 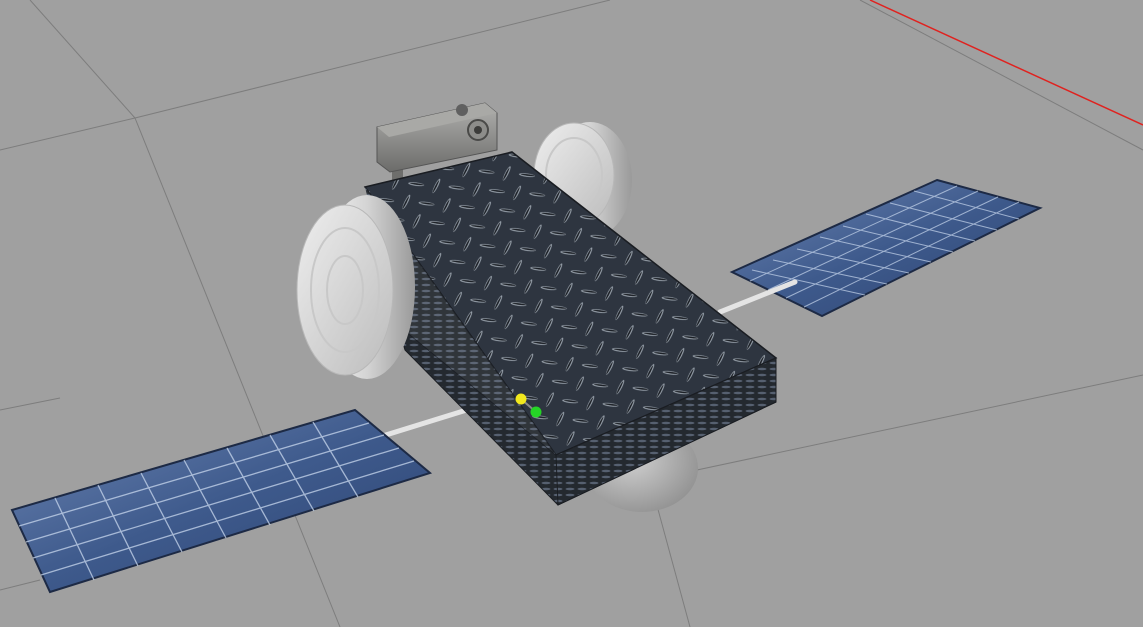 I want to click on solar-panel-left, so click(x=221, y=501).